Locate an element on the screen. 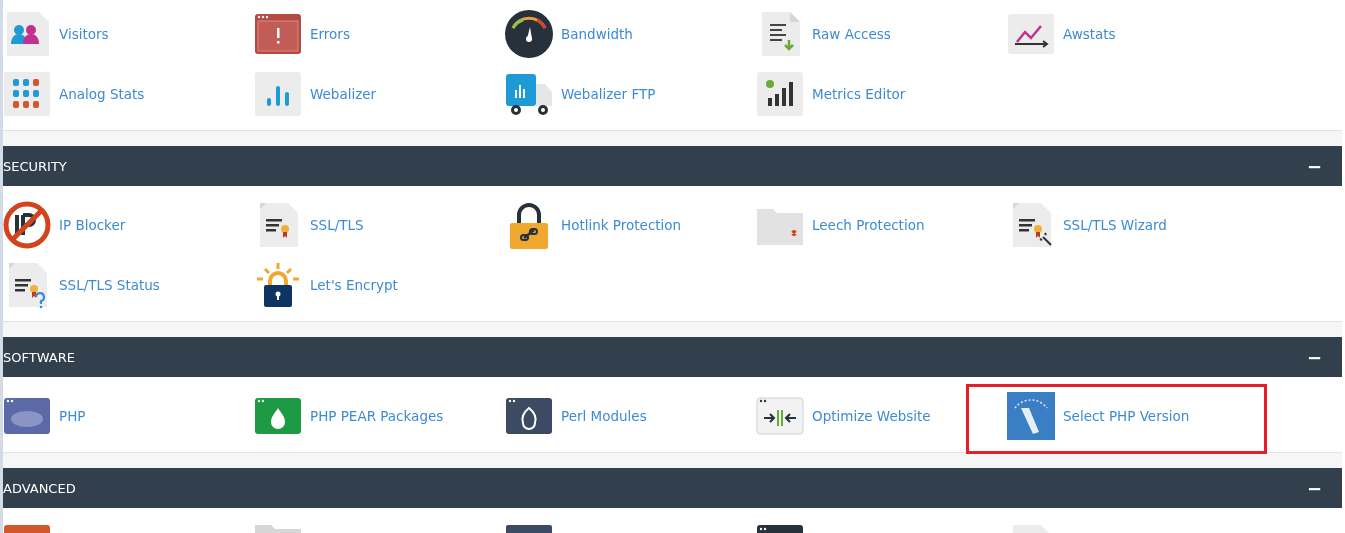 The height and width of the screenshot is (533, 1345). tool-link: Errors is located at coordinates (330, 34).